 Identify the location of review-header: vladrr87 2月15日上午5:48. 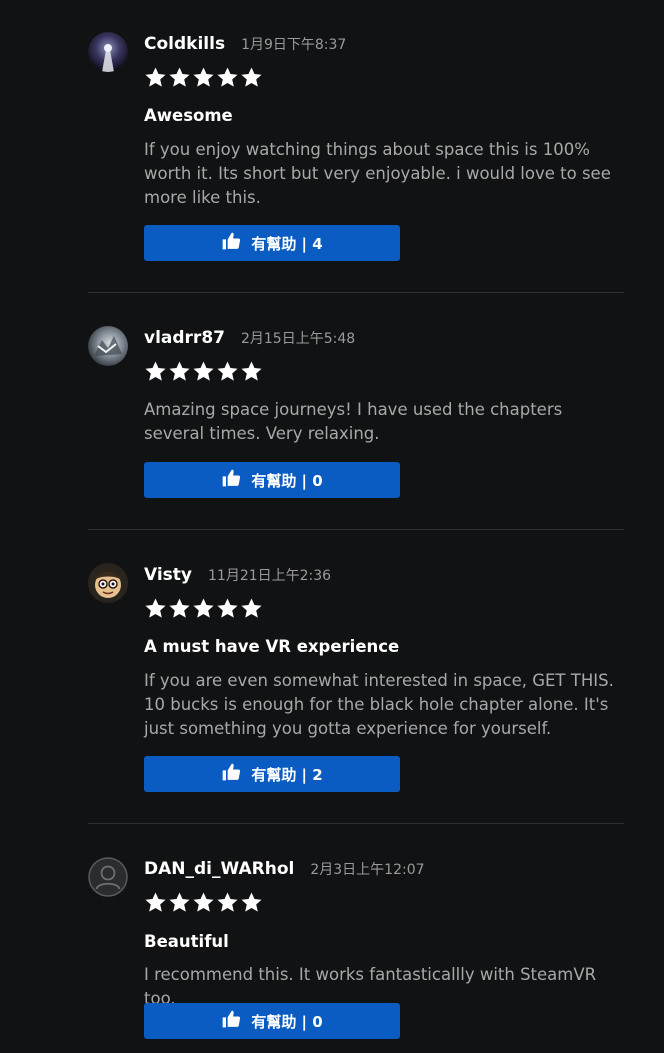
(249, 338).